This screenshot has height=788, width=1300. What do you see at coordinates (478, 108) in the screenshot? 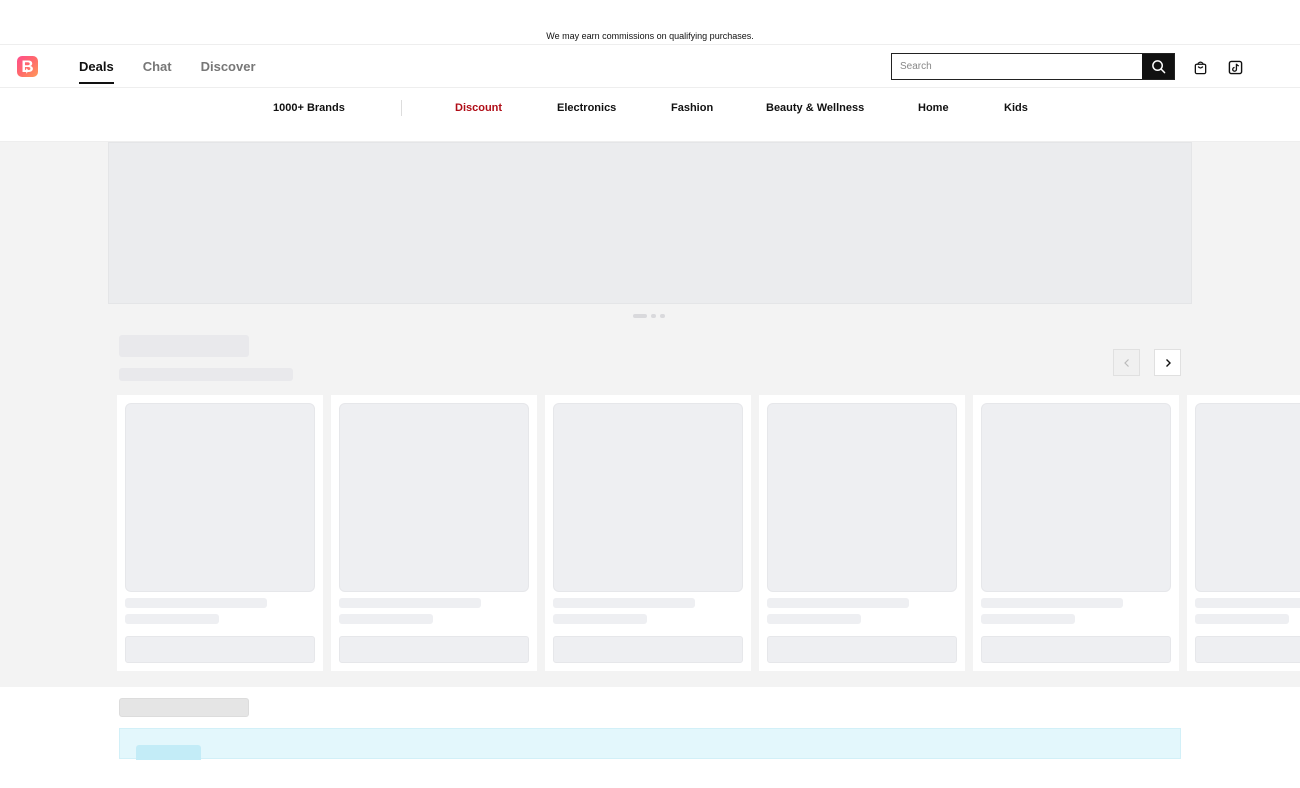
I see `category-discount: Discount` at bounding box center [478, 108].